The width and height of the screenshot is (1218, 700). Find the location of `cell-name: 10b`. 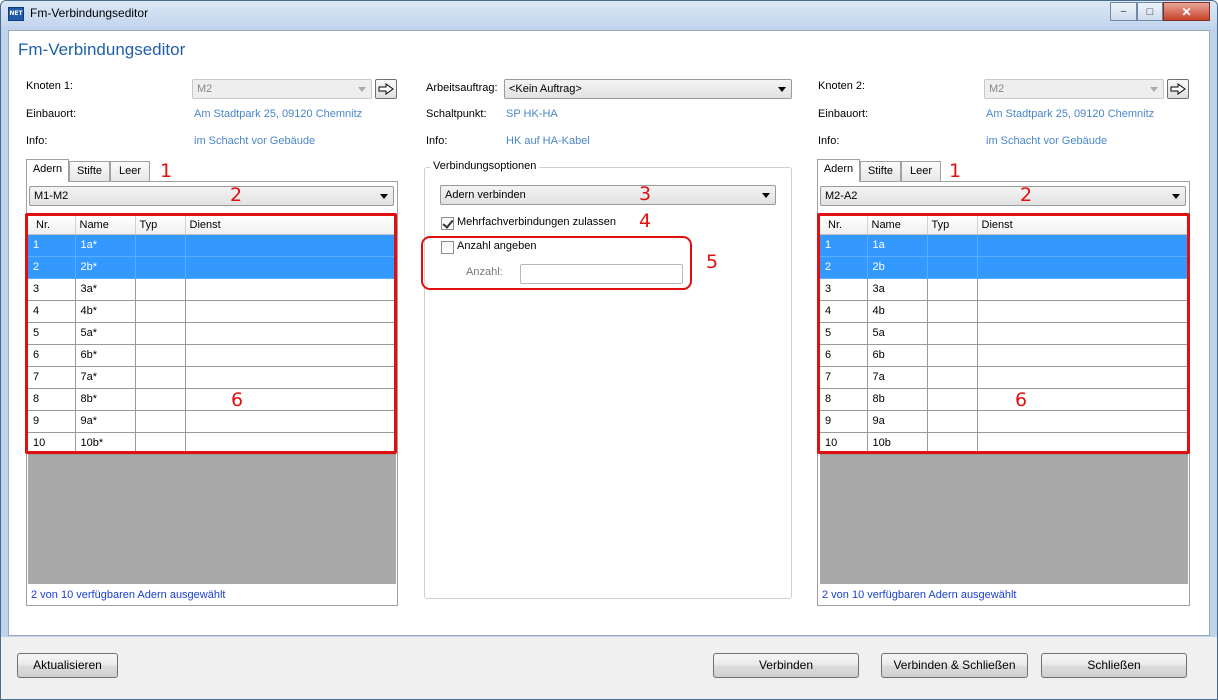

cell-name: 10b is located at coordinates (897, 443).